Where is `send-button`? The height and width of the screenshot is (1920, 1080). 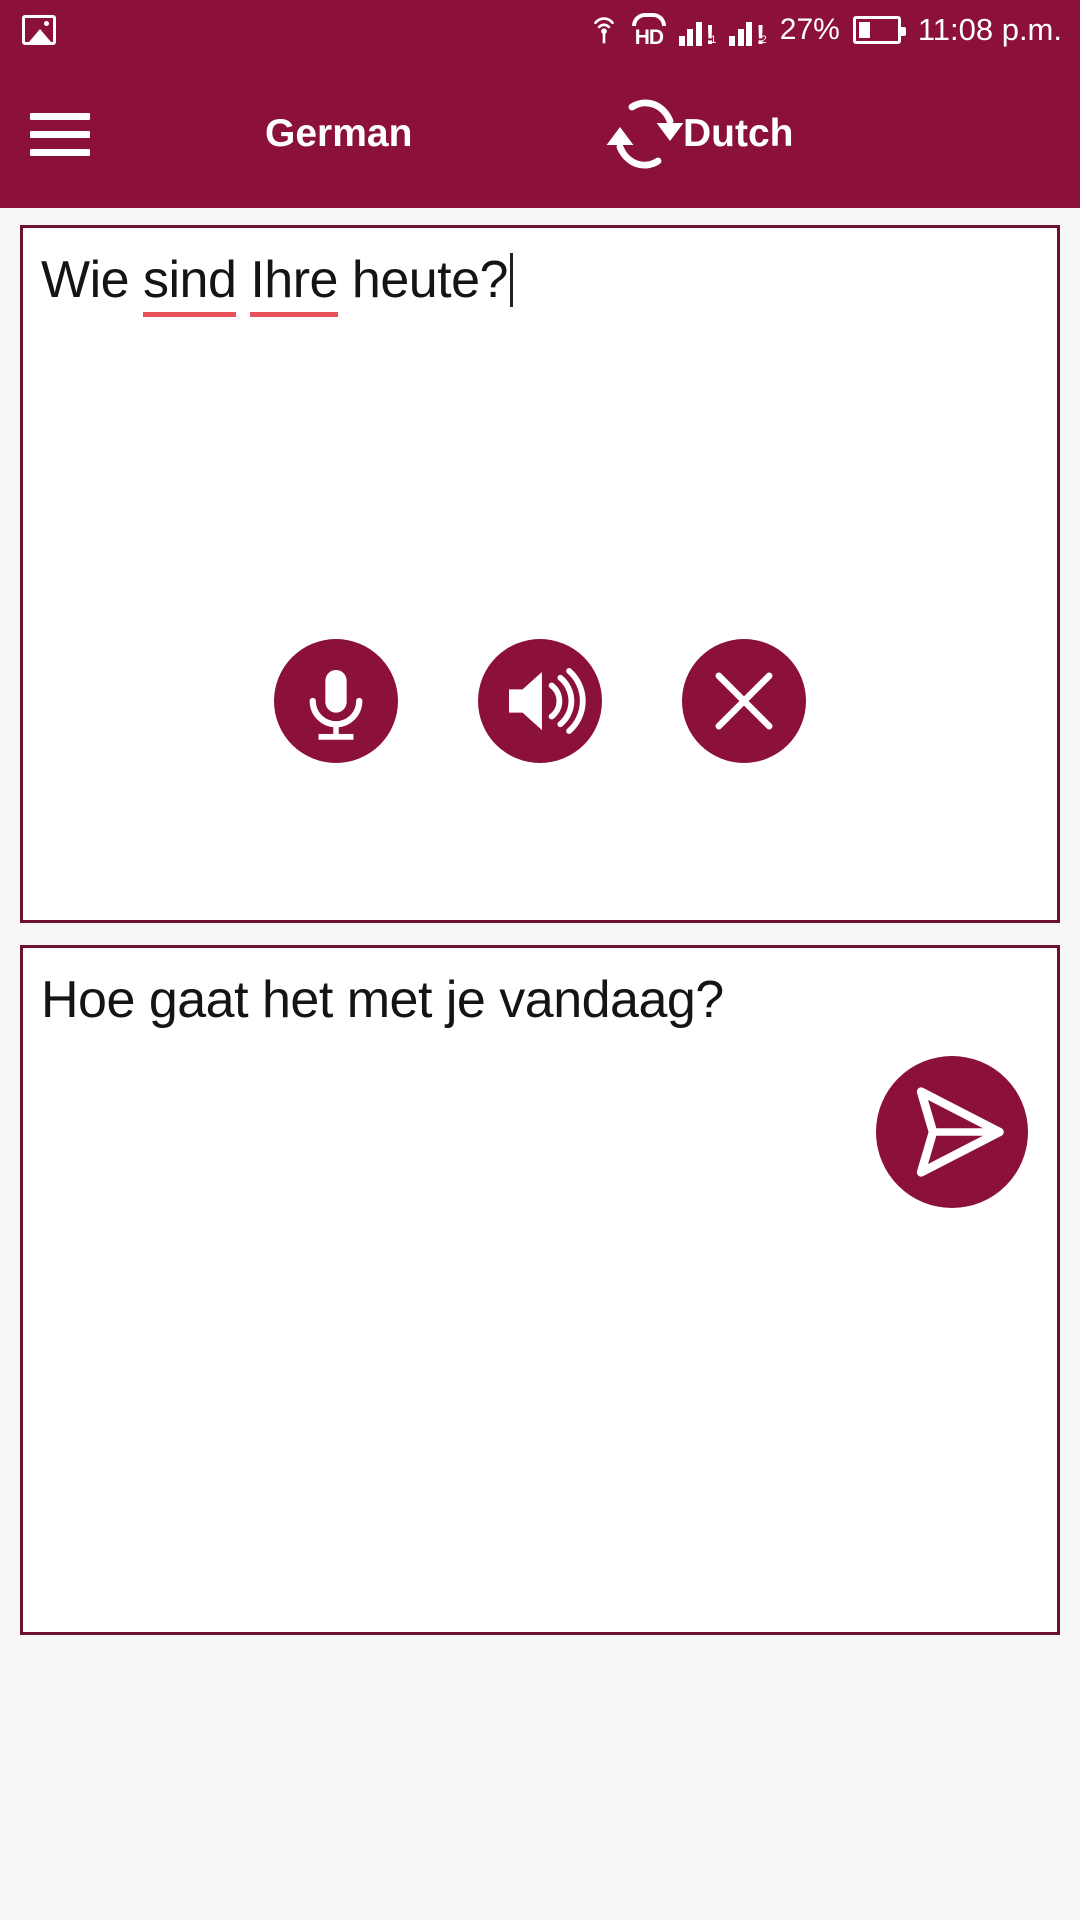 send-button is located at coordinates (952, 1132).